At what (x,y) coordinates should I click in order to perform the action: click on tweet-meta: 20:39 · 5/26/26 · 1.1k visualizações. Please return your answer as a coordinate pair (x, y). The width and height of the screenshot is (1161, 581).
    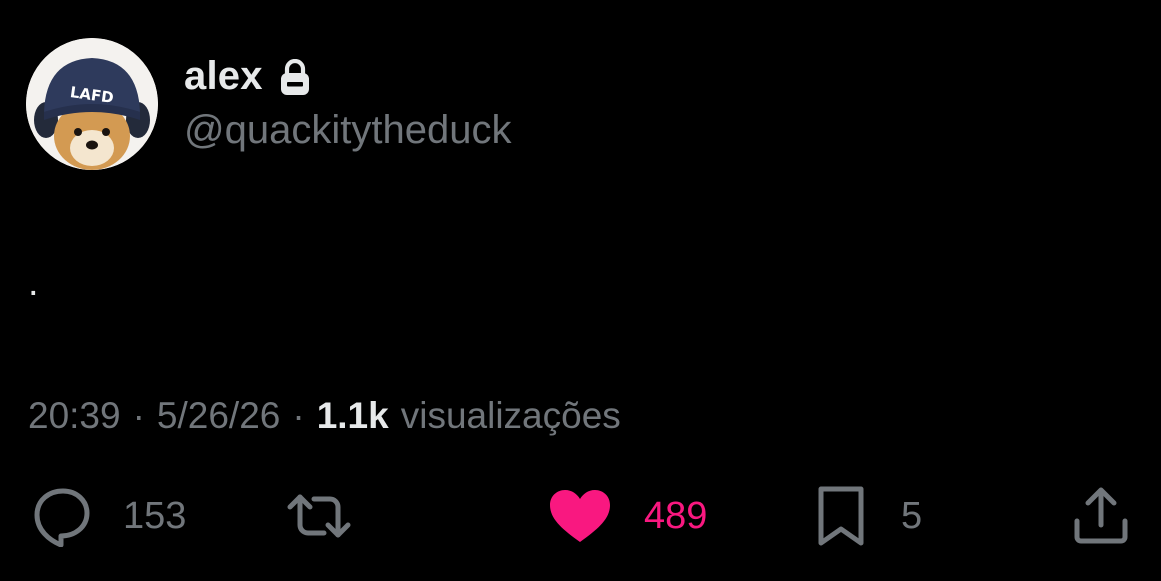
    Looking at the image, I should click on (324, 416).